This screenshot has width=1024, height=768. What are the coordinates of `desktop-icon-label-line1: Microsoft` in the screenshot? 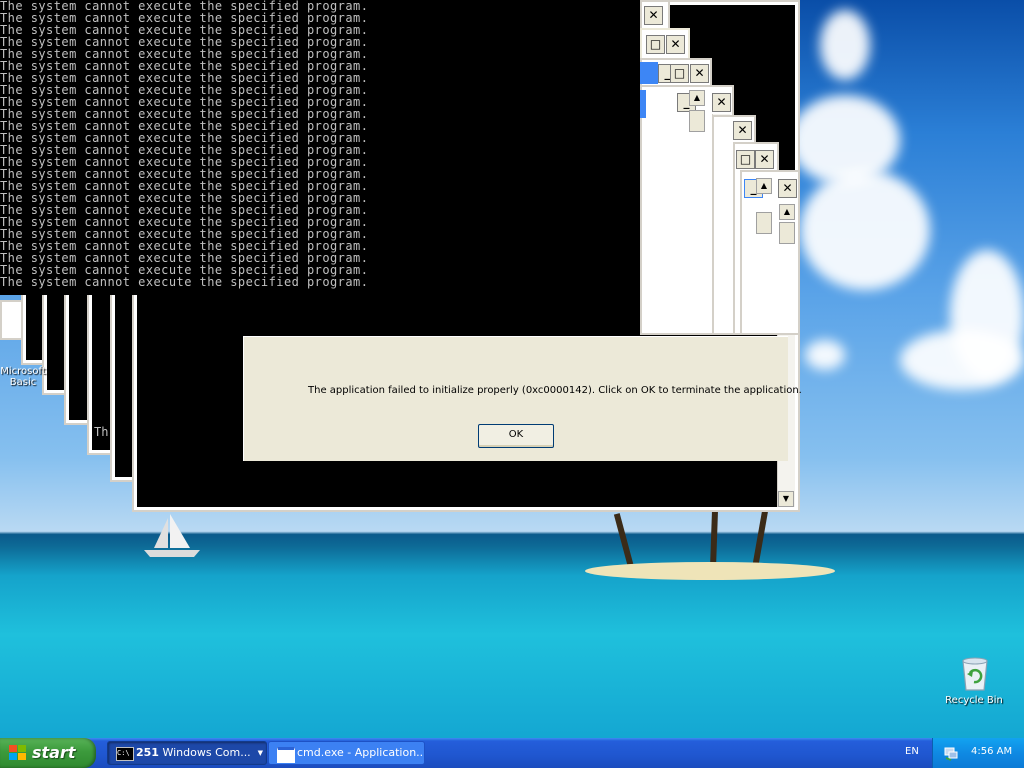 It's located at (23, 371).